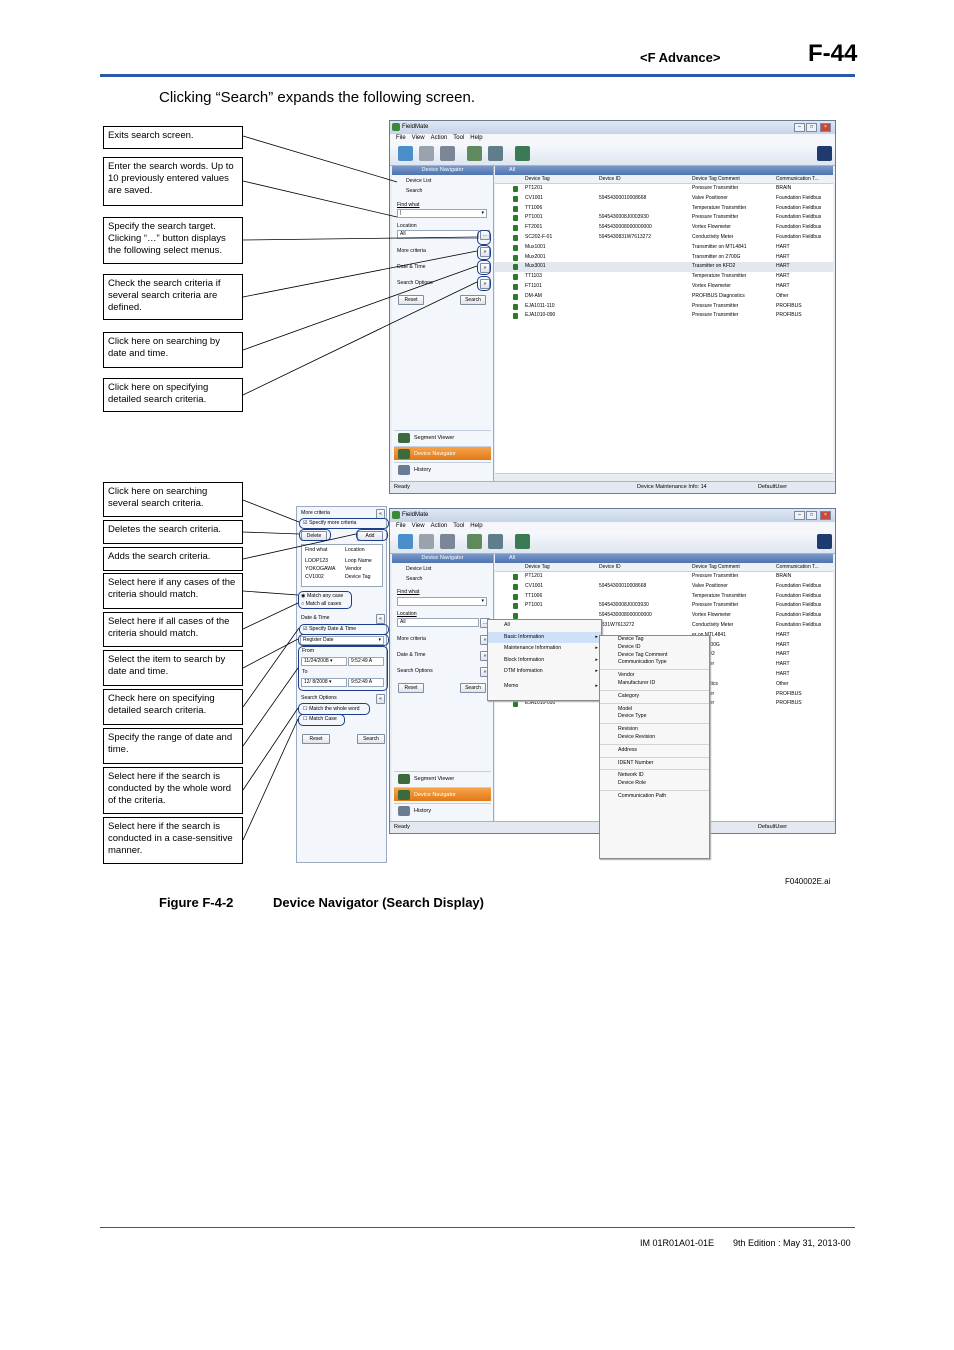  I want to click on footer-doc-id: IM 01R01A01-01E, so click(677, 1243).